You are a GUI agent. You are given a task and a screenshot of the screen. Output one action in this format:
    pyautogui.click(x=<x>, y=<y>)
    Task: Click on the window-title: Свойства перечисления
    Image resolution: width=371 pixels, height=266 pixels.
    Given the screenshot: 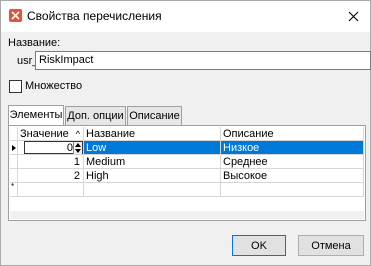 What is the action you would take?
    pyautogui.click(x=94, y=16)
    